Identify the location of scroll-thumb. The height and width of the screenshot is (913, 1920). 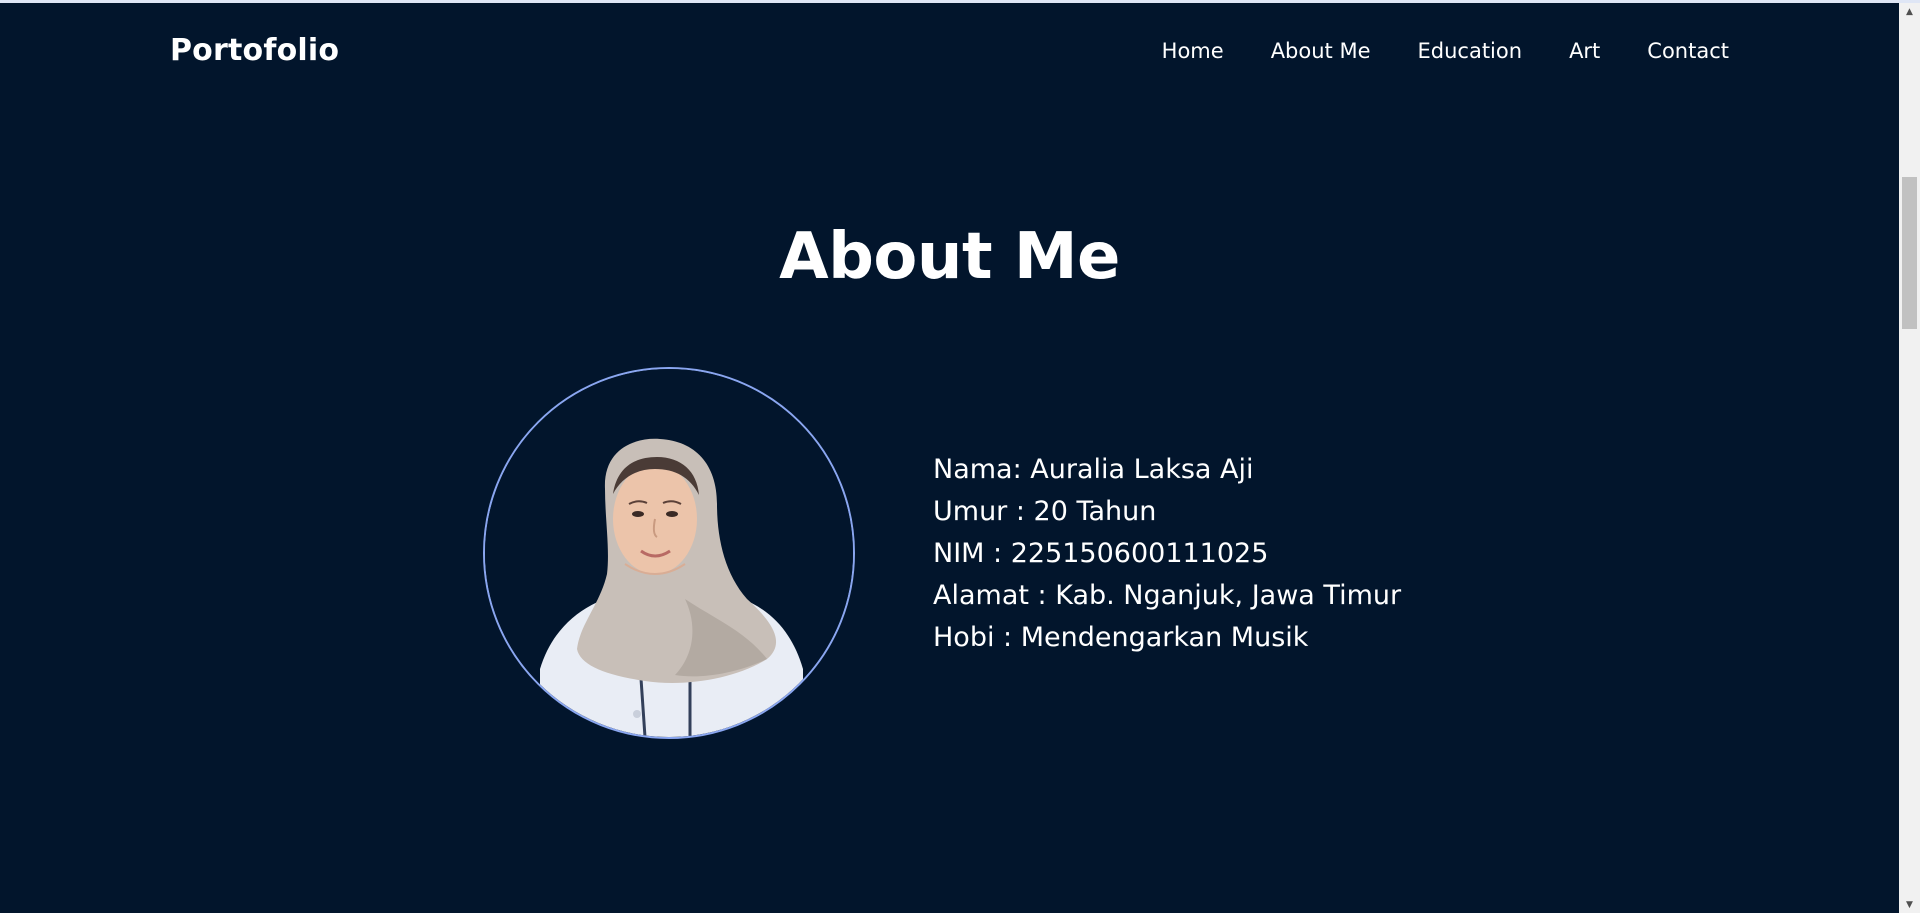
(1909, 253).